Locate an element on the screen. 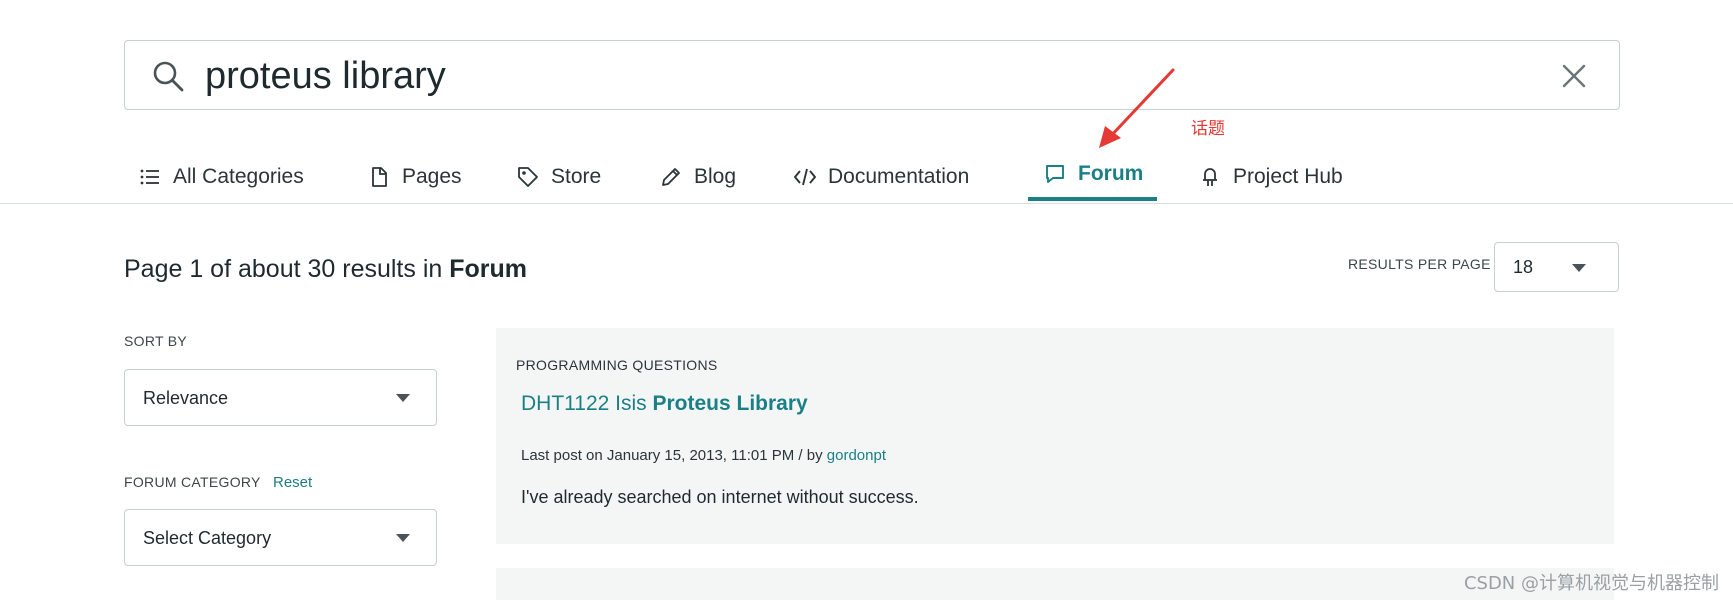  tab-pages: Pages is located at coordinates (415, 177).